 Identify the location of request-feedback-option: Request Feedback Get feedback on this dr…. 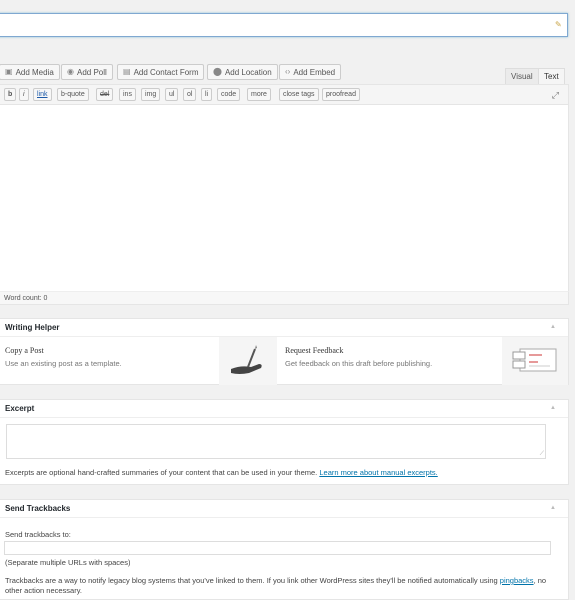
(389, 361).